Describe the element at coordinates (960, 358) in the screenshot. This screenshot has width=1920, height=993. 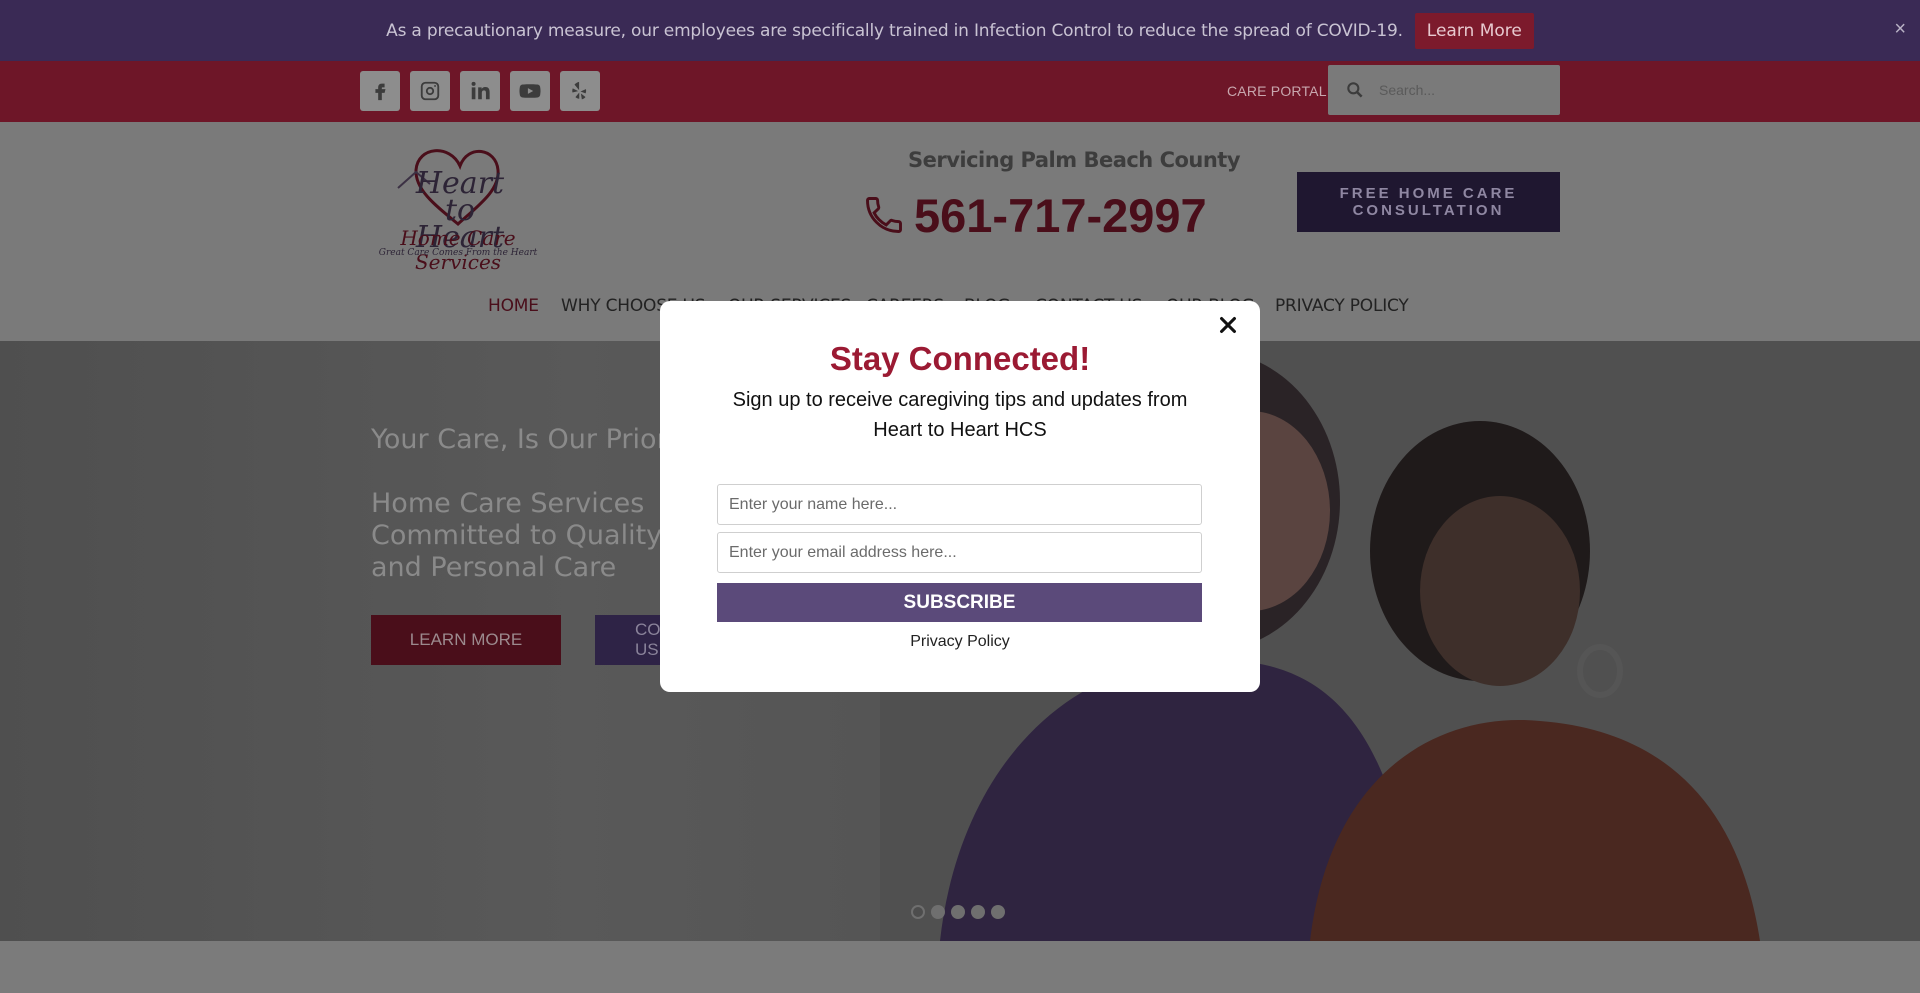
I see `modal-title: Stay Connected!` at that location.